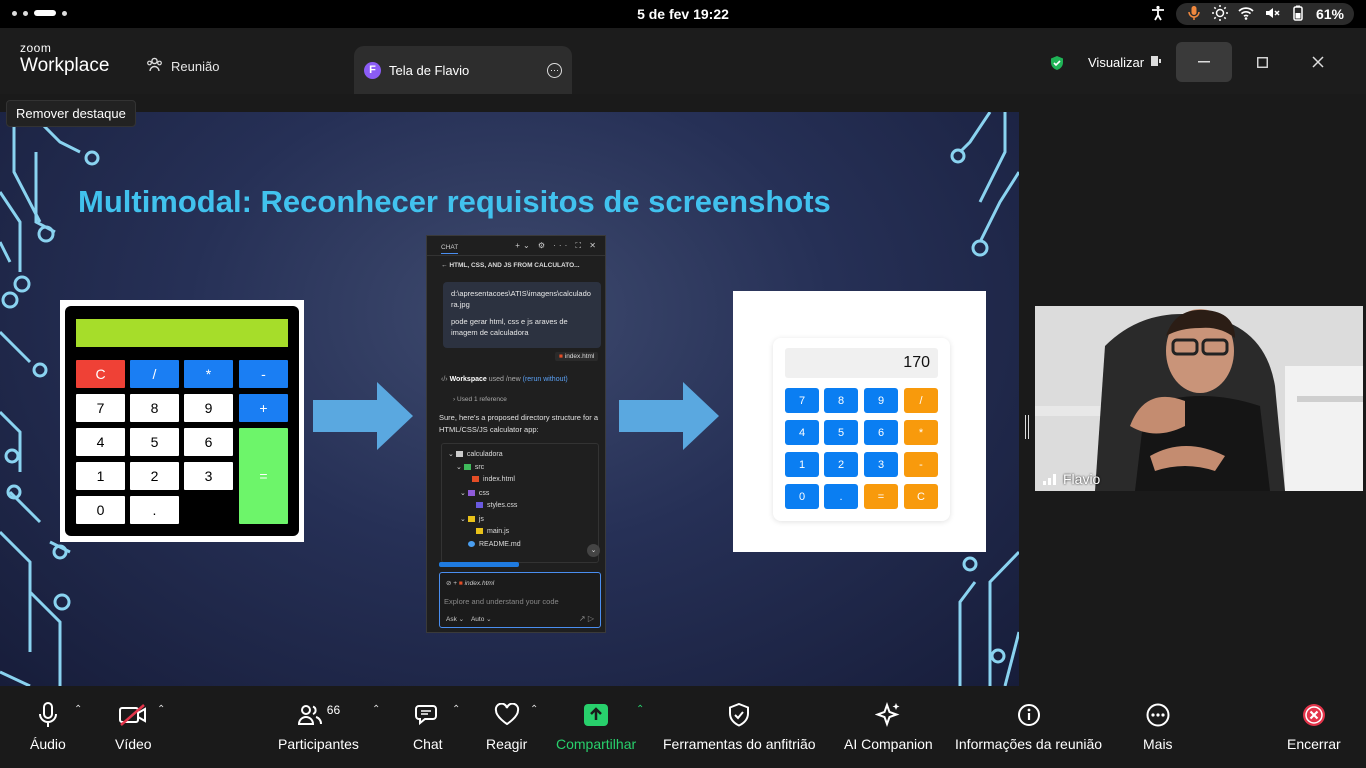 Image resolution: width=1366 pixels, height=768 pixels. Describe the element at coordinates (494, 544) in the screenshot. I see `tree-item: README.md` at that location.